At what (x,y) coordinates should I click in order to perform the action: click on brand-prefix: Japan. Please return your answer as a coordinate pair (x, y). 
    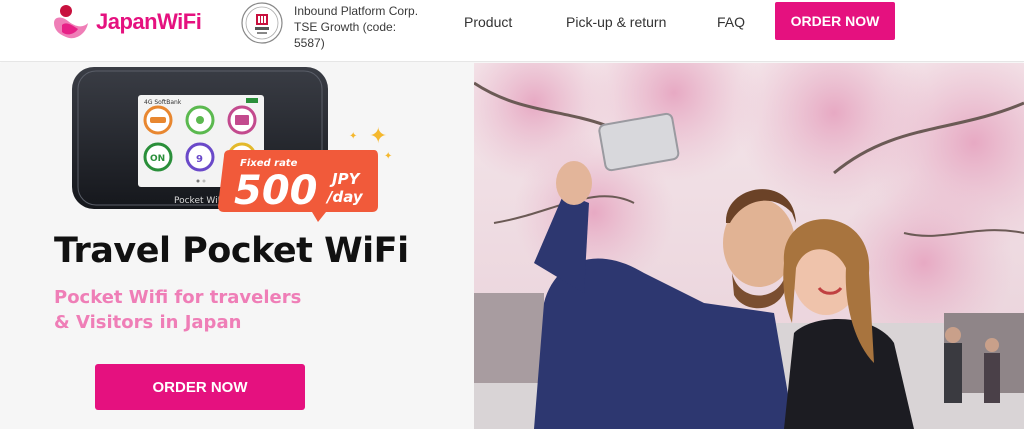
    Looking at the image, I should click on (127, 21).